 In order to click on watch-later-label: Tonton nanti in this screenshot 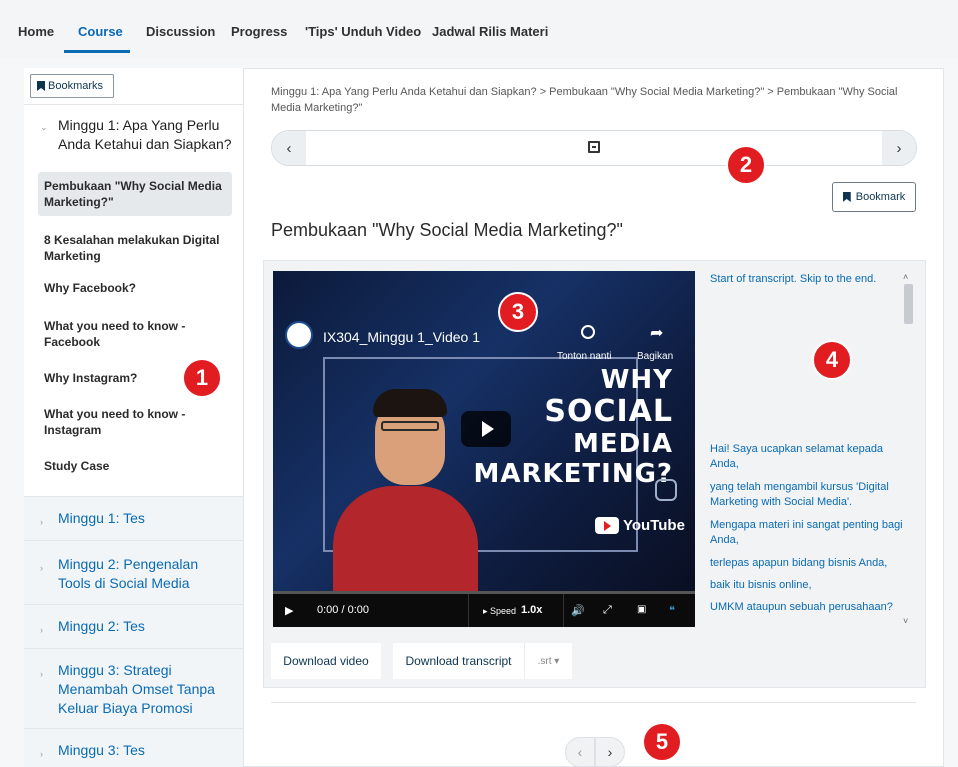, I will do `click(584, 356)`.